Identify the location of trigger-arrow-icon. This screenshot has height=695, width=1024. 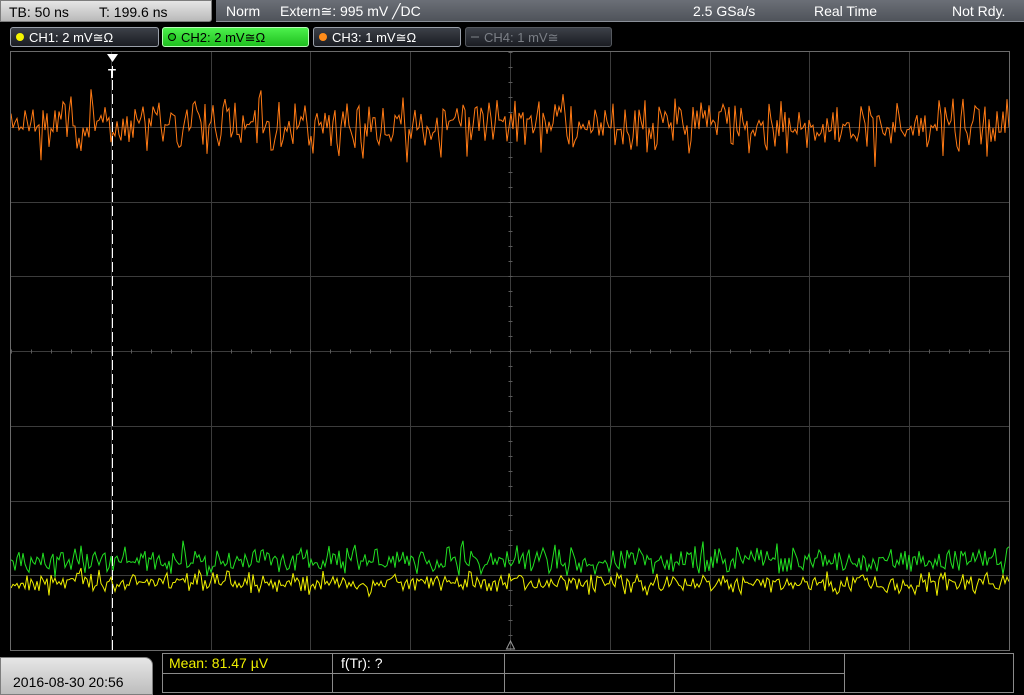
(112, 58).